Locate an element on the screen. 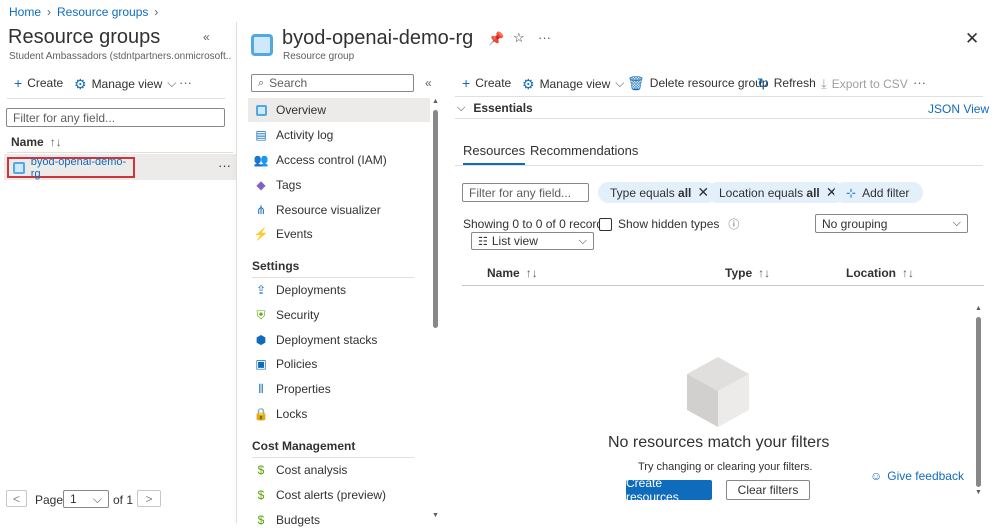  menu-item-overview: Overview is located at coordinates (341, 110).